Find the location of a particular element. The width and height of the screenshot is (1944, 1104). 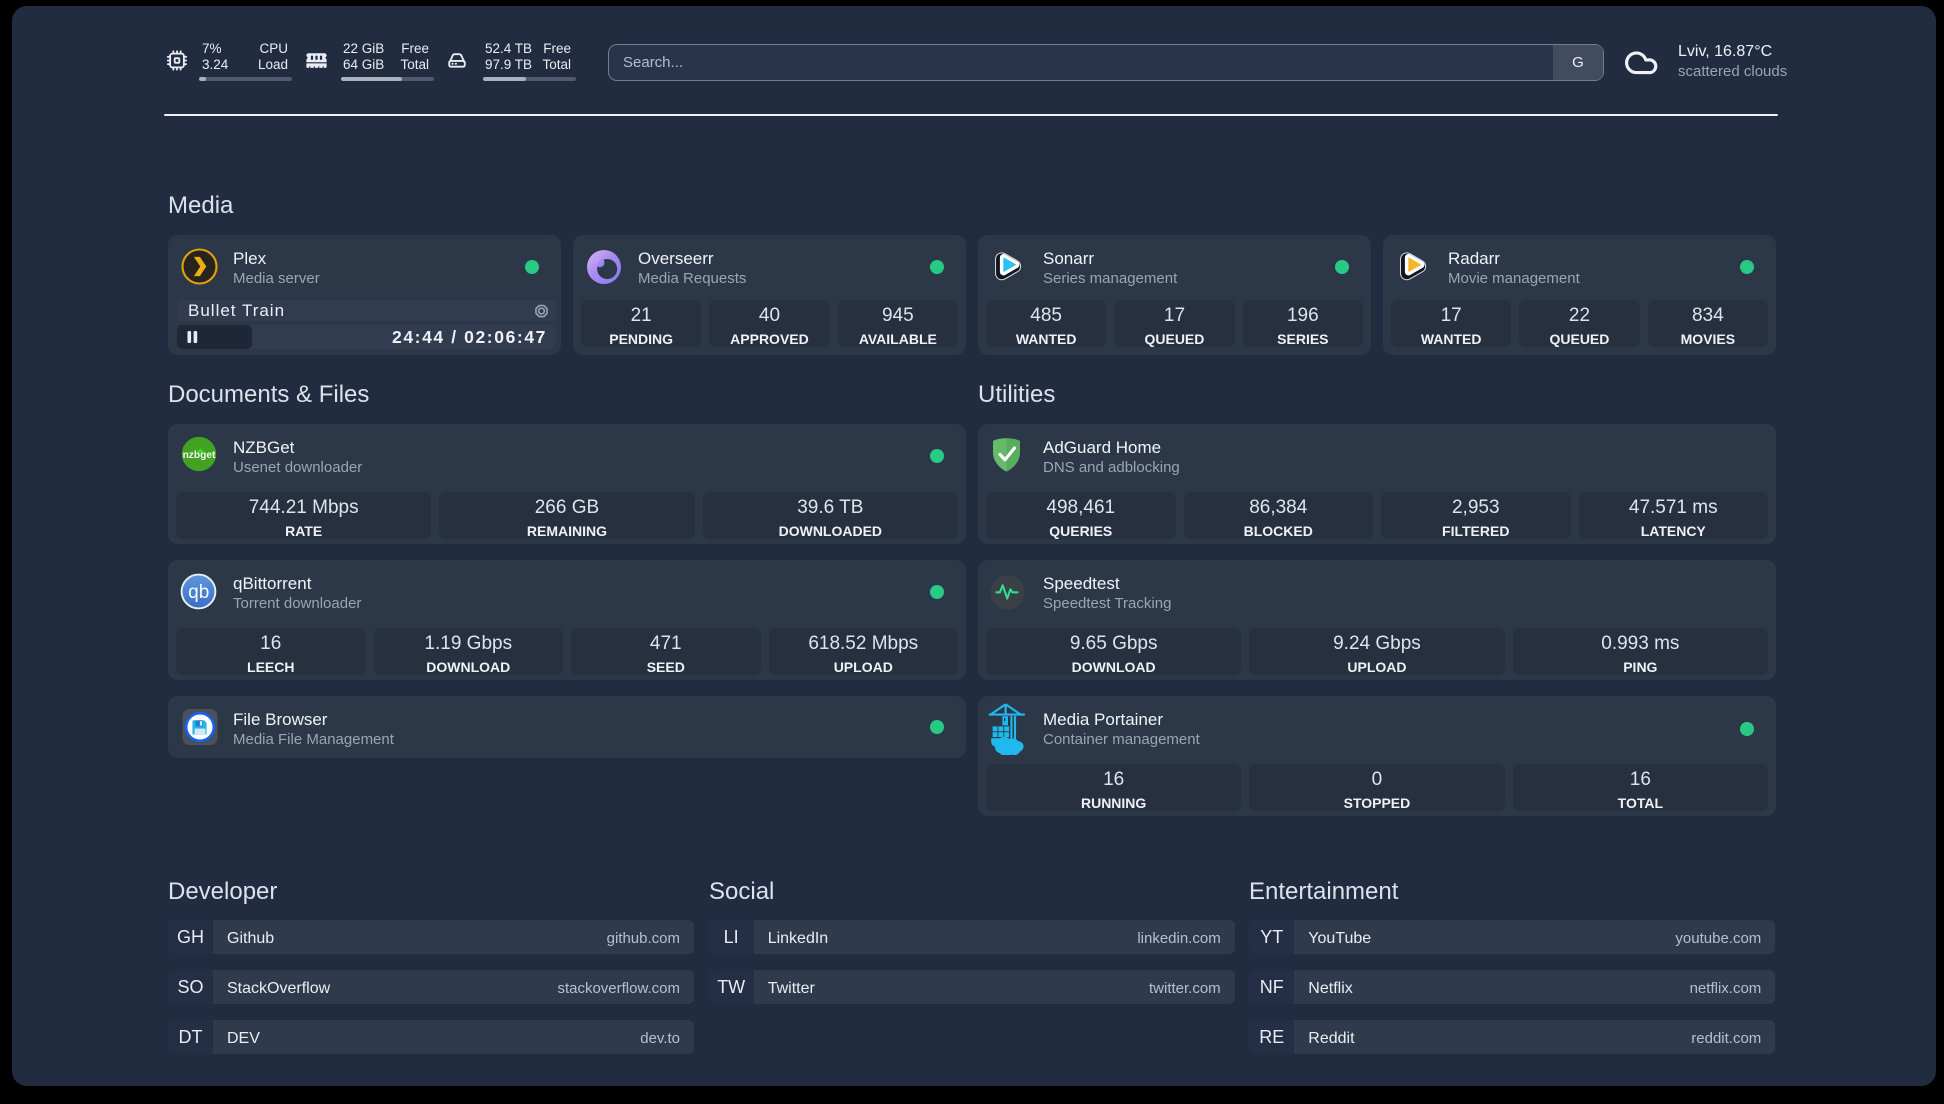

svg-text: qb is located at coordinates (198, 592).